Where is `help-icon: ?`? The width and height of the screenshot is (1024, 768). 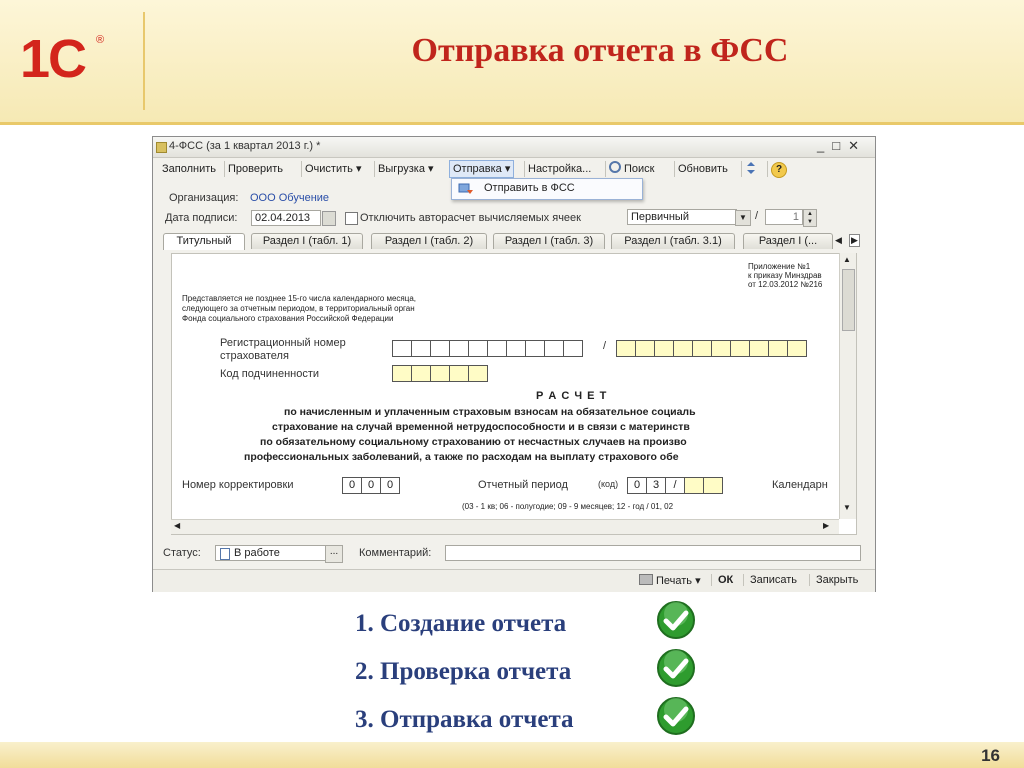
help-icon: ? is located at coordinates (779, 170).